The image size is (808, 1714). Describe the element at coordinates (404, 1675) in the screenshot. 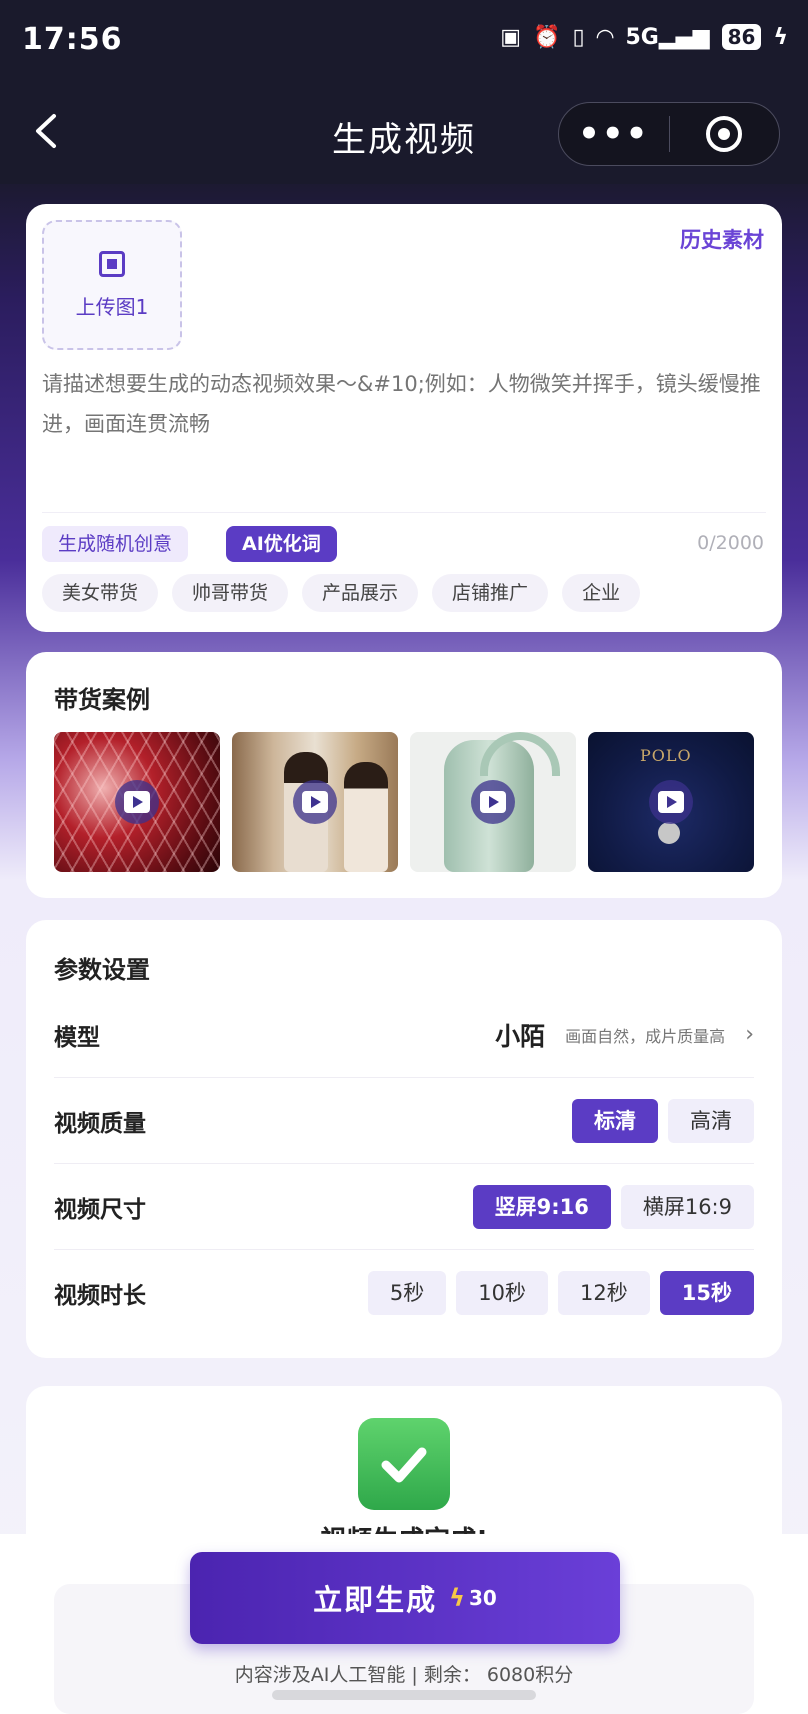

I see `footer-note: 内容涉及AI人工智能 | 剩余： 6080积分` at that location.